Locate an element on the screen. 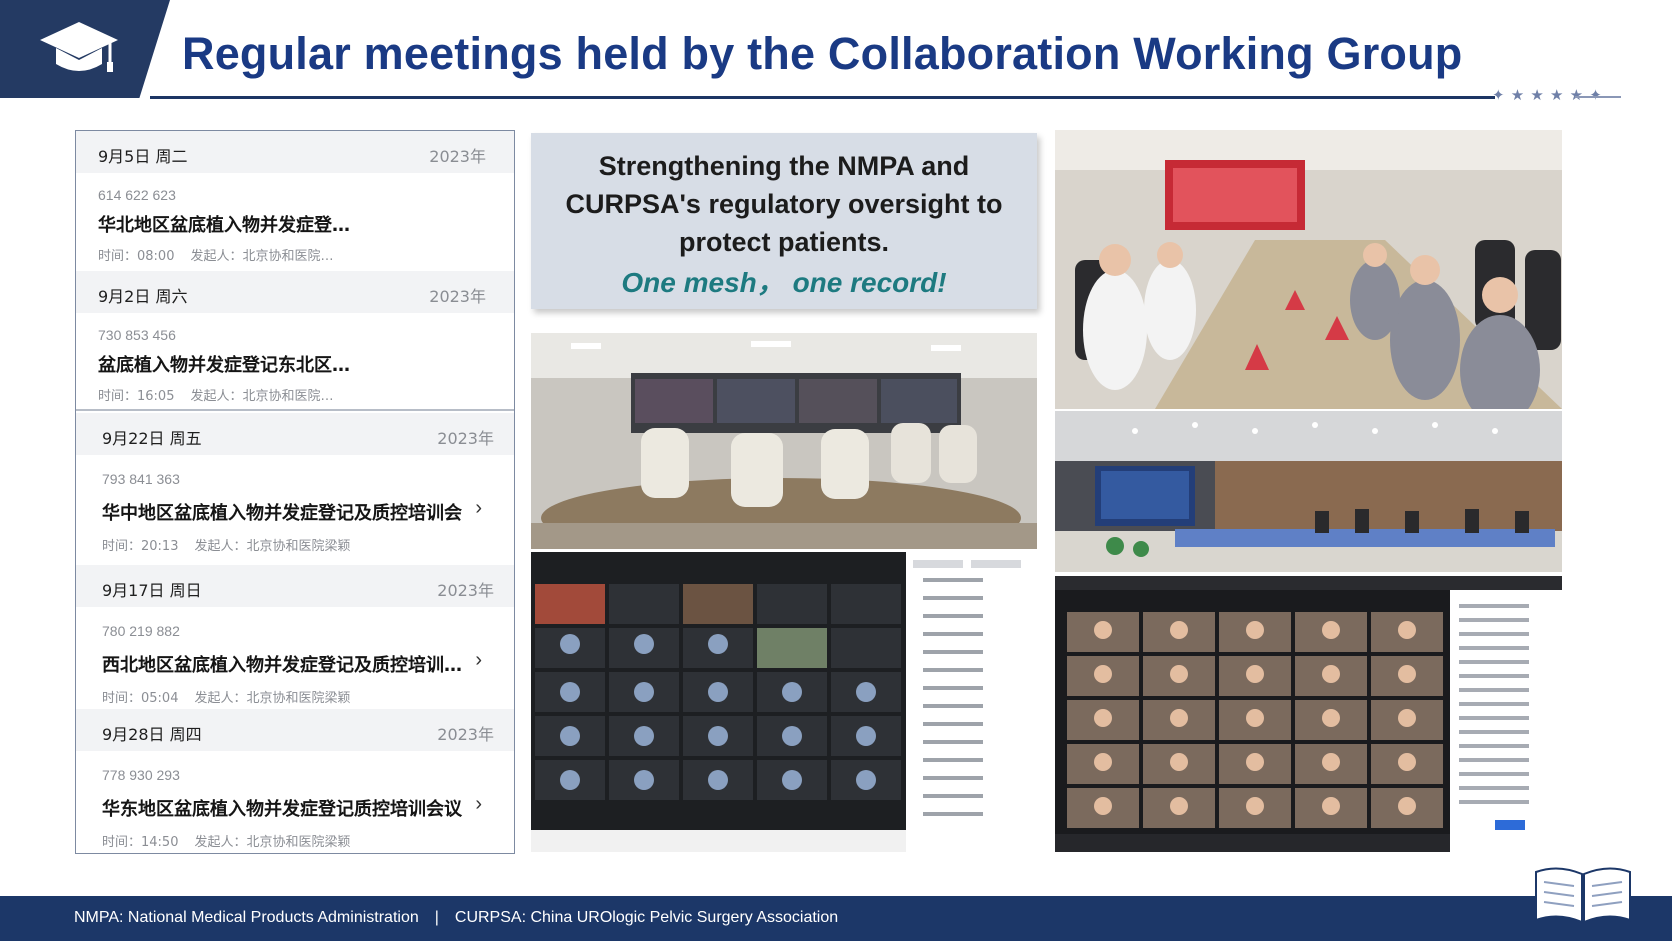  meeting-id: 793 841 363 is located at coordinates (141, 479).